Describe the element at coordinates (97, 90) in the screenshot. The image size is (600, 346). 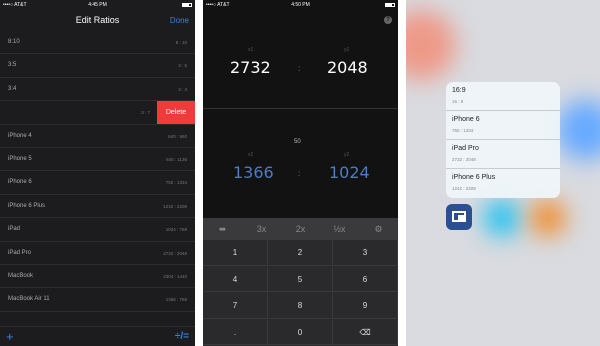
I see `list-item: 3:4 3 : 4` at that location.